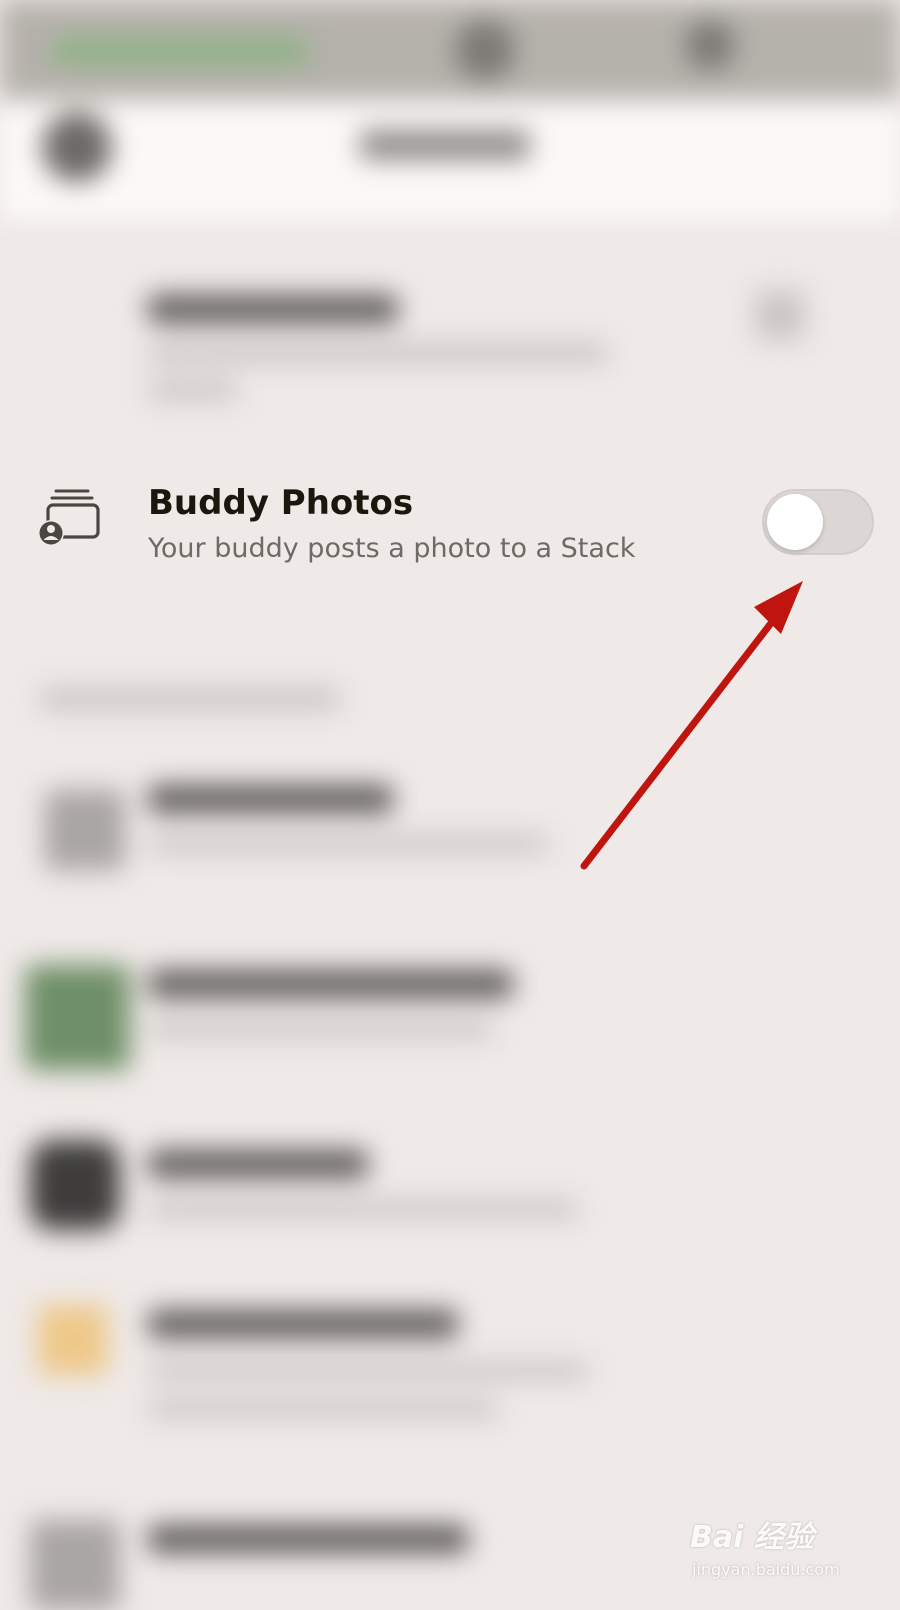 The height and width of the screenshot is (1610, 900). I want to click on setting-title: Buddy Photos, so click(281, 503).